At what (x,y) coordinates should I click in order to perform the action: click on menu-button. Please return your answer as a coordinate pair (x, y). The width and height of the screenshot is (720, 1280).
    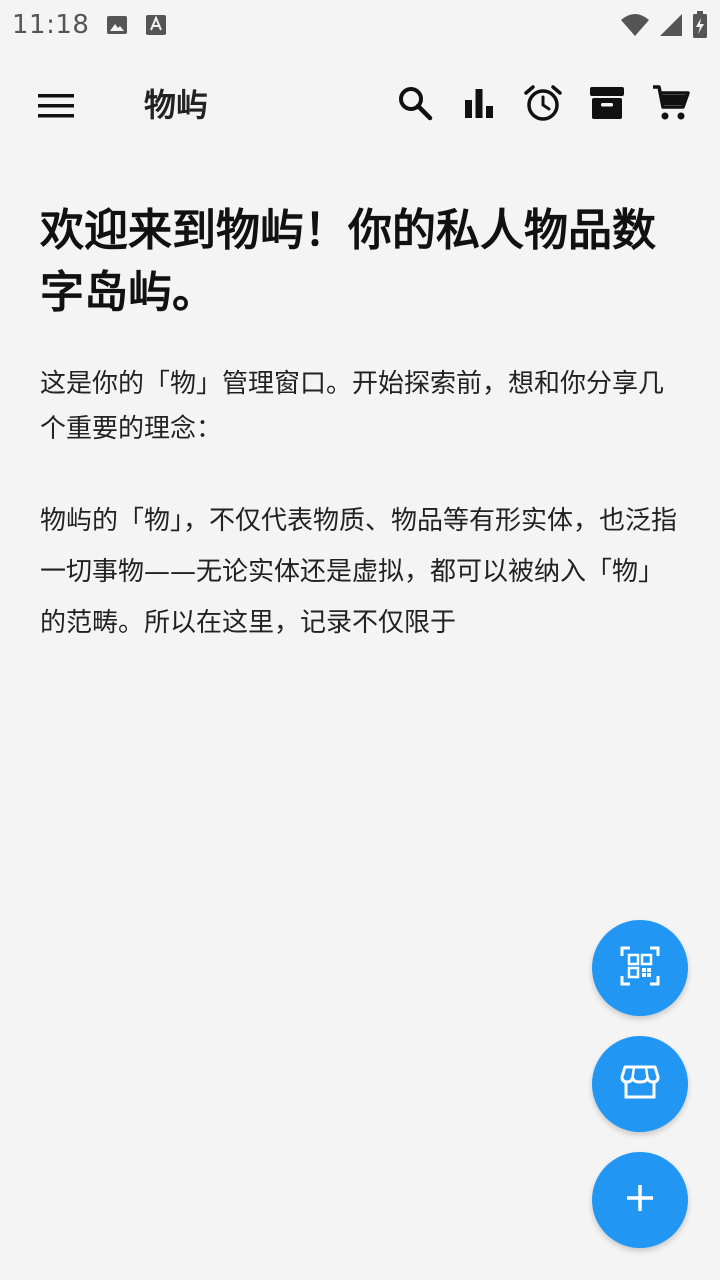
    Looking at the image, I should click on (56, 108).